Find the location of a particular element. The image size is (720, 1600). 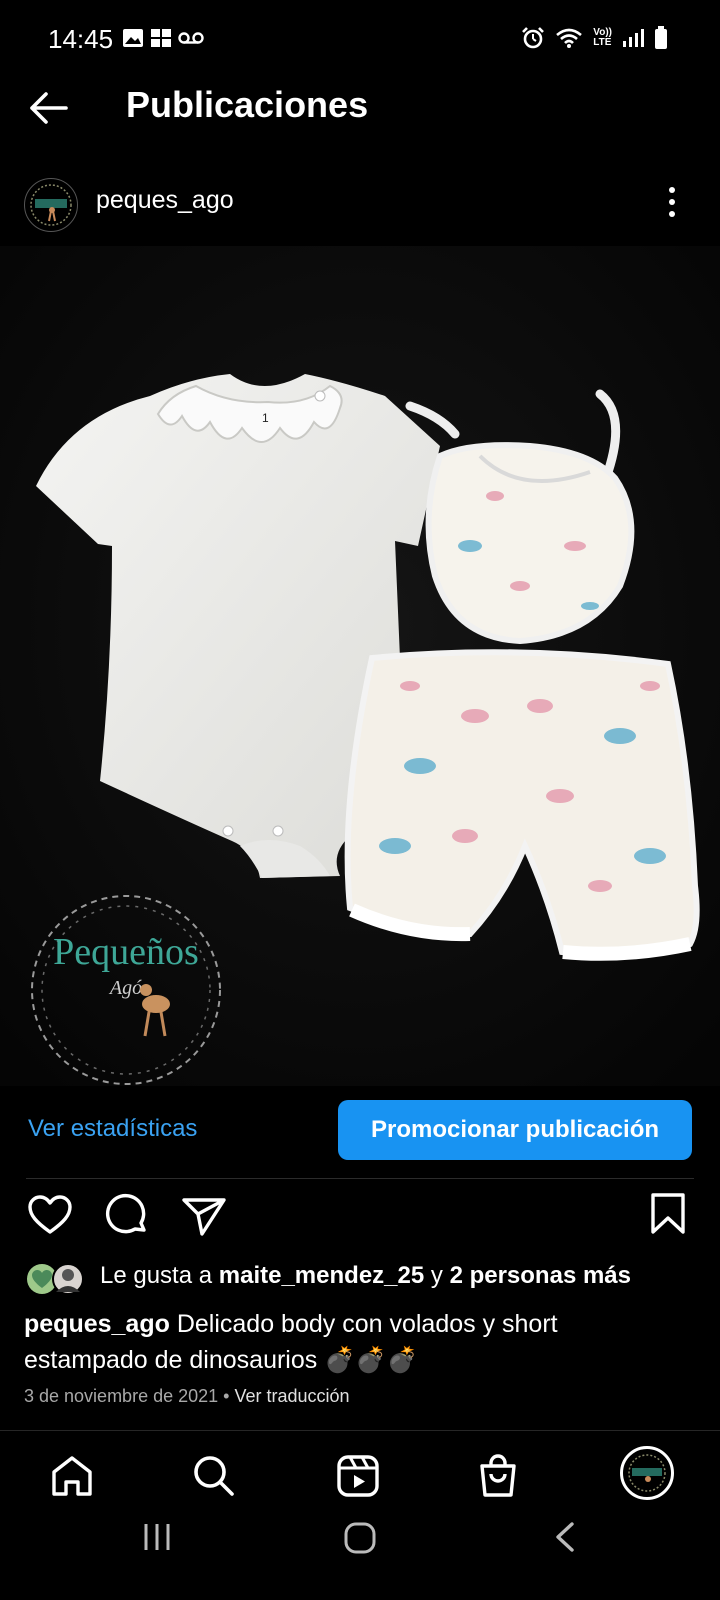

post-date: 3 de noviembre de 2021 is located at coordinates (121, 1396).